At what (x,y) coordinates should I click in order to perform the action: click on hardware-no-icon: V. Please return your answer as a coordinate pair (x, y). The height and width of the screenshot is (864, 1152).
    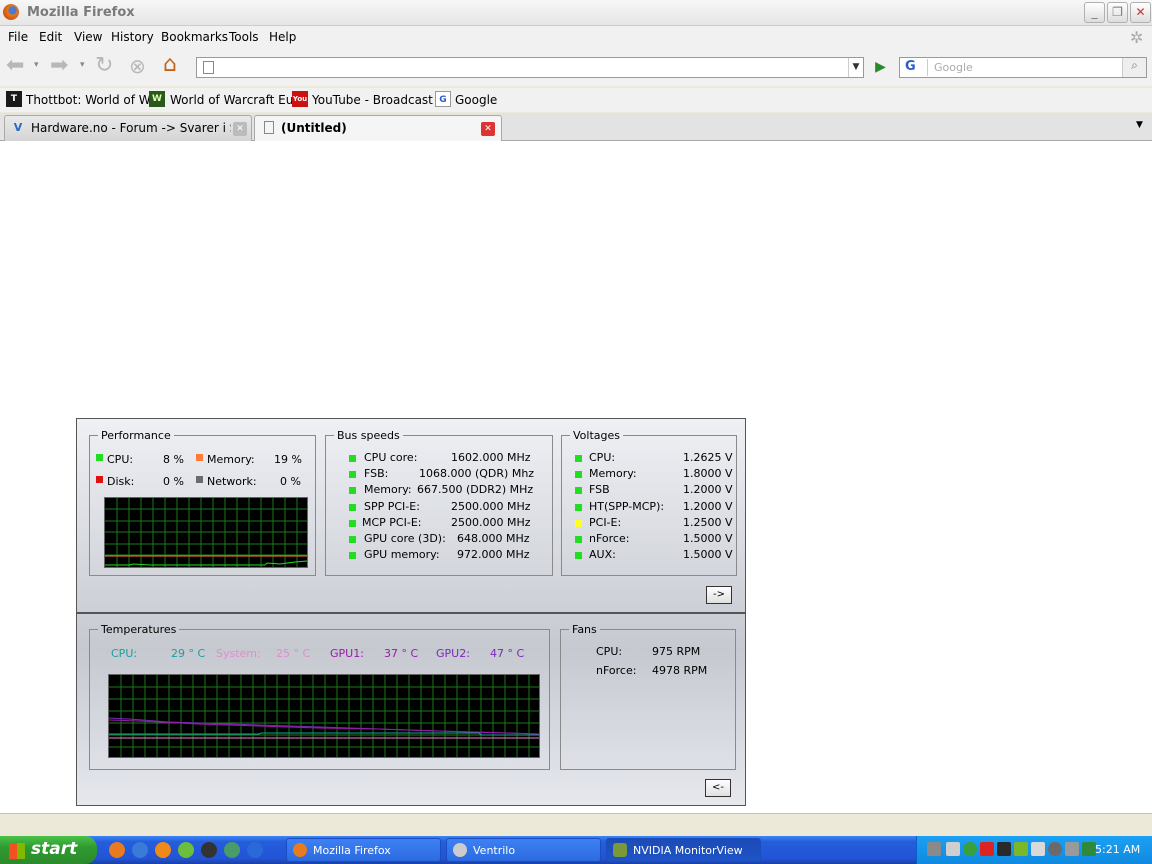
    Looking at the image, I should click on (18, 127).